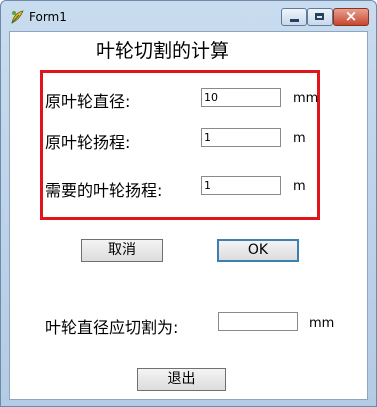 This screenshot has height=407, width=377. I want to click on ok-button: OK, so click(258, 250).